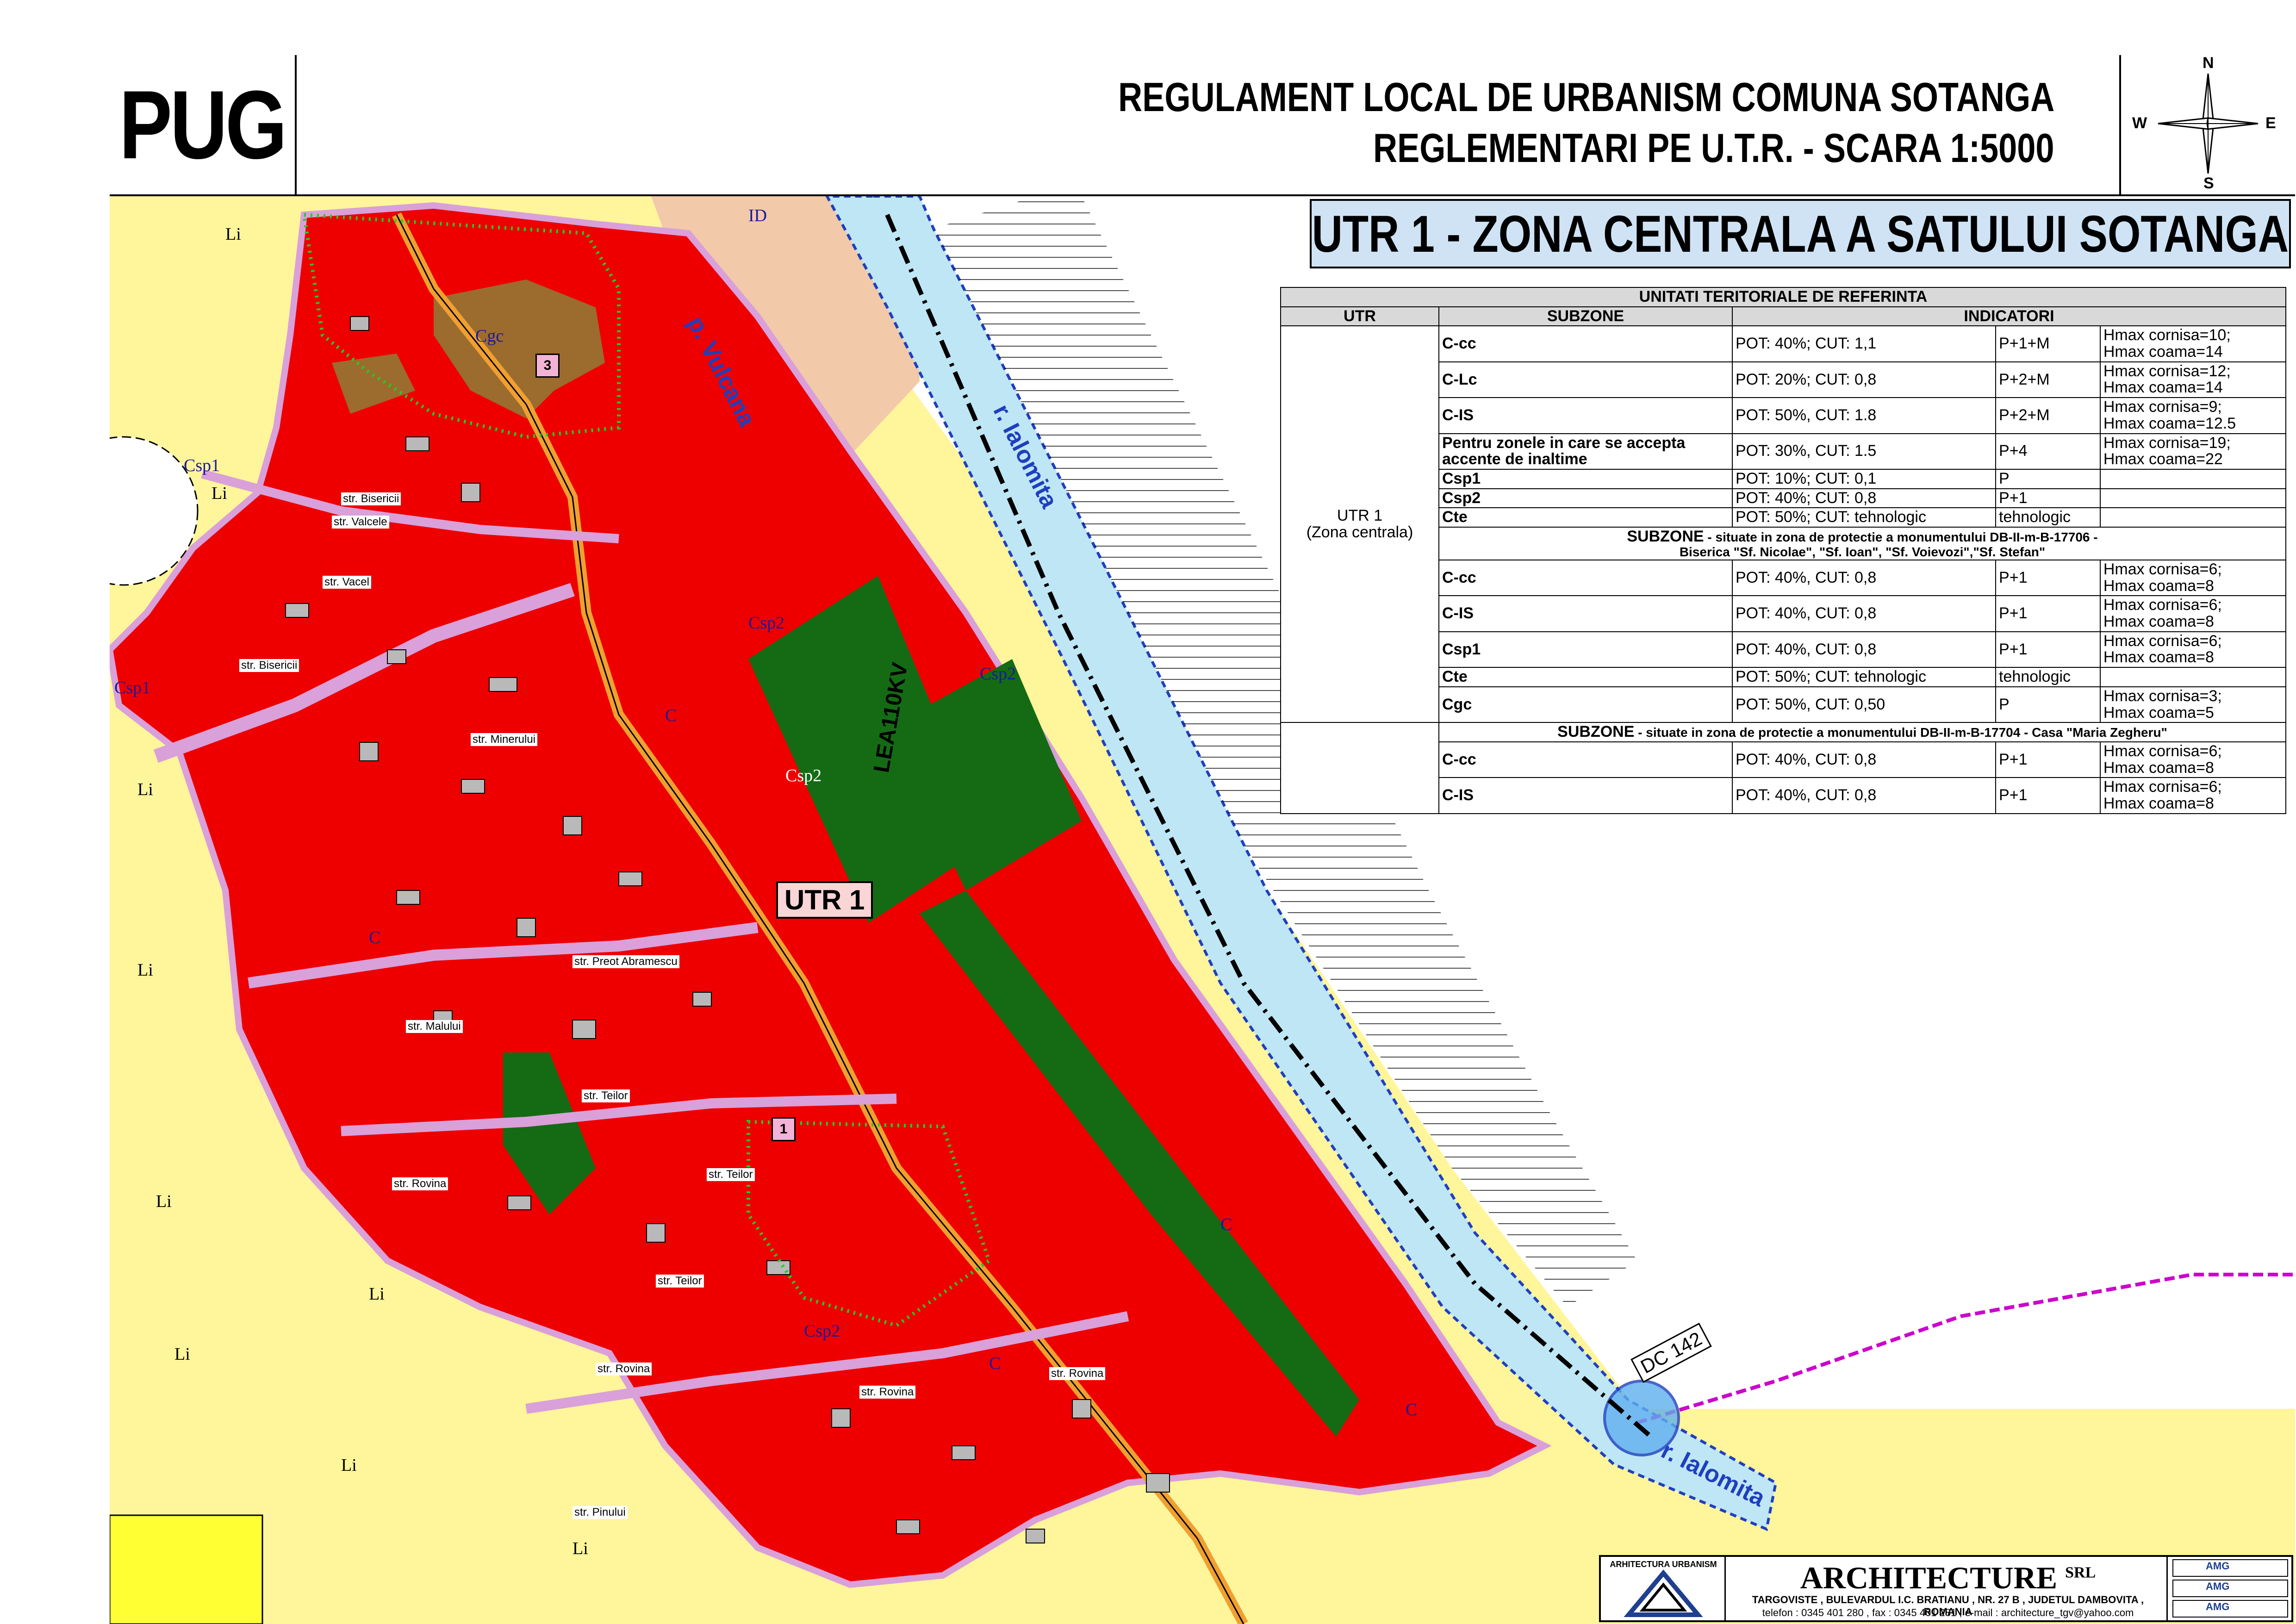 The width and height of the screenshot is (2296, 1624). What do you see at coordinates (1864, 379) in the screenshot?
I see `pot-cut-cell: POT: 20%; CUT: 0,8` at bounding box center [1864, 379].